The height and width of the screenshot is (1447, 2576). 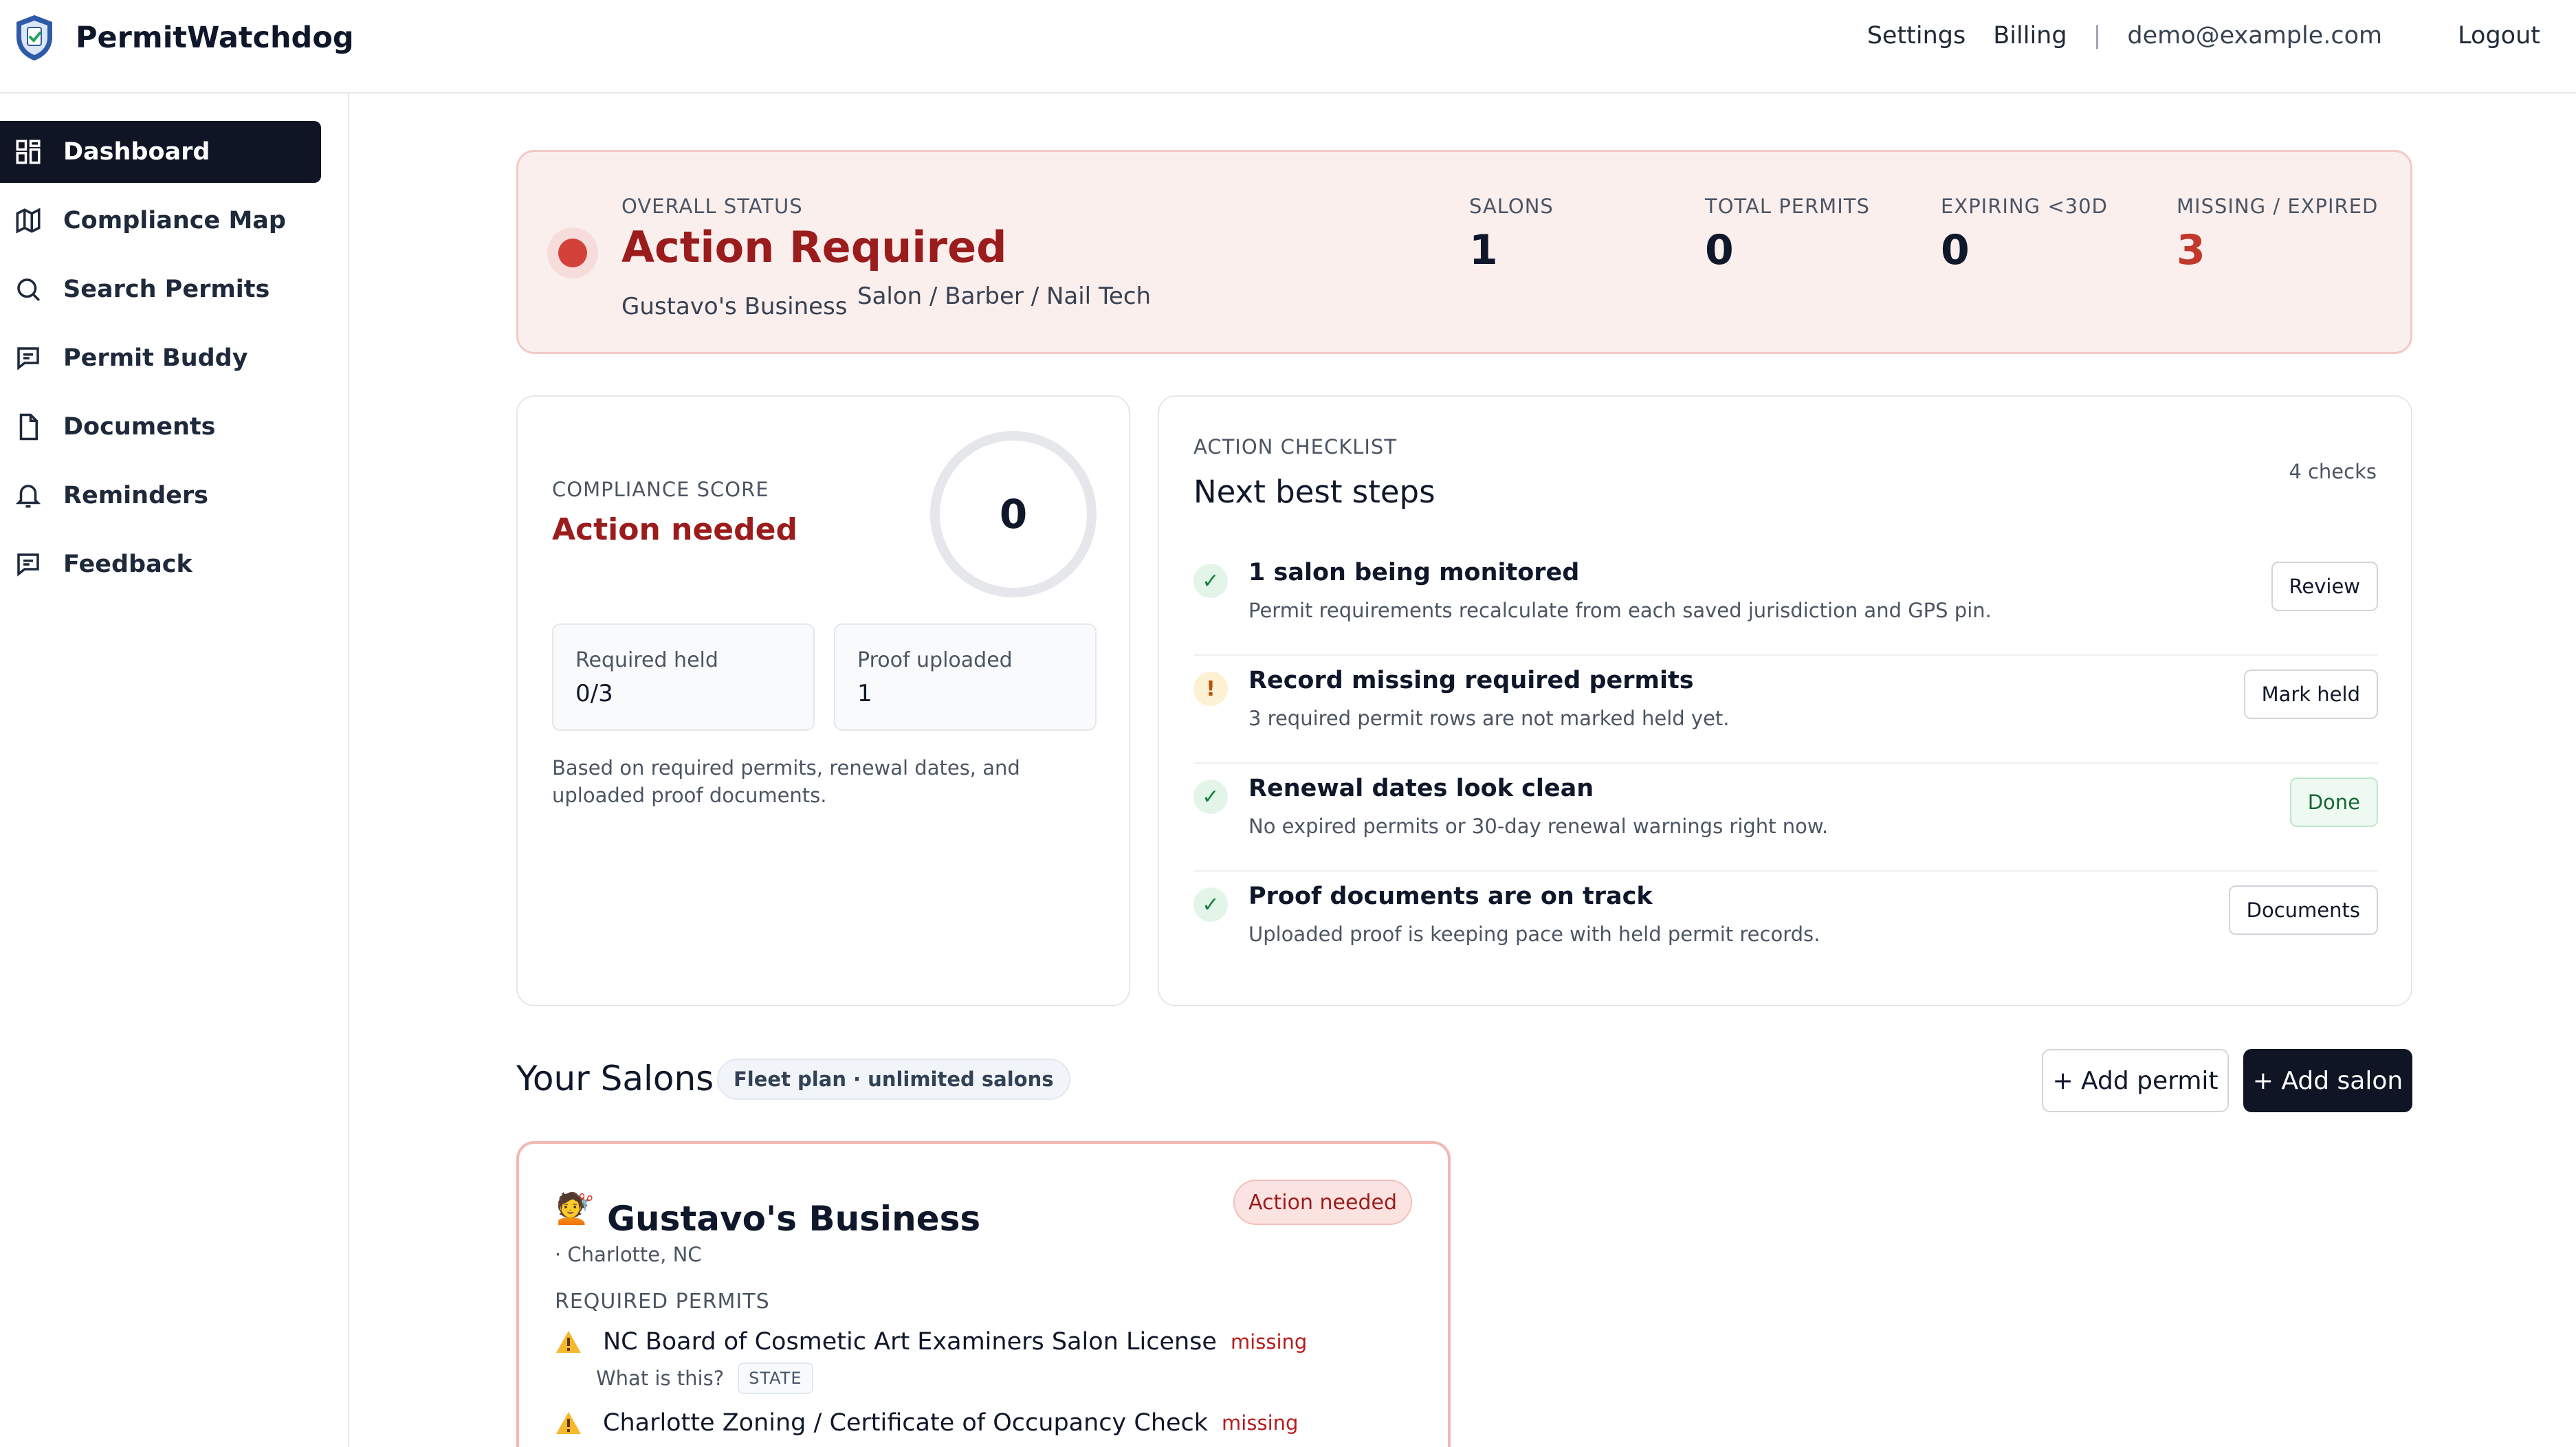 I want to click on billing-link: Billing, so click(x=2030, y=35).